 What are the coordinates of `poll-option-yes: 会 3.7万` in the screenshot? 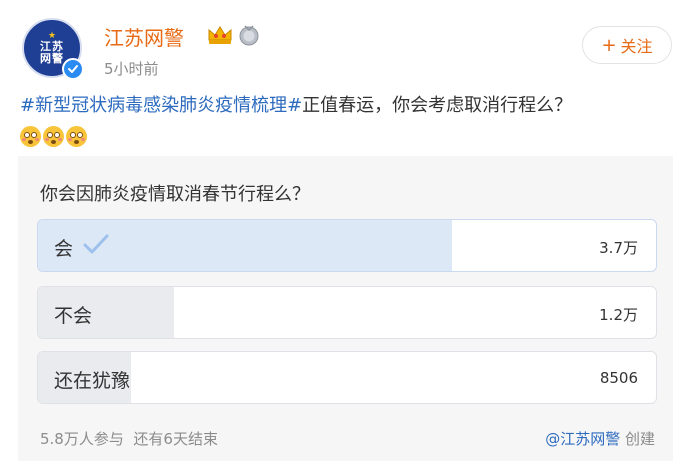 It's located at (347, 245).